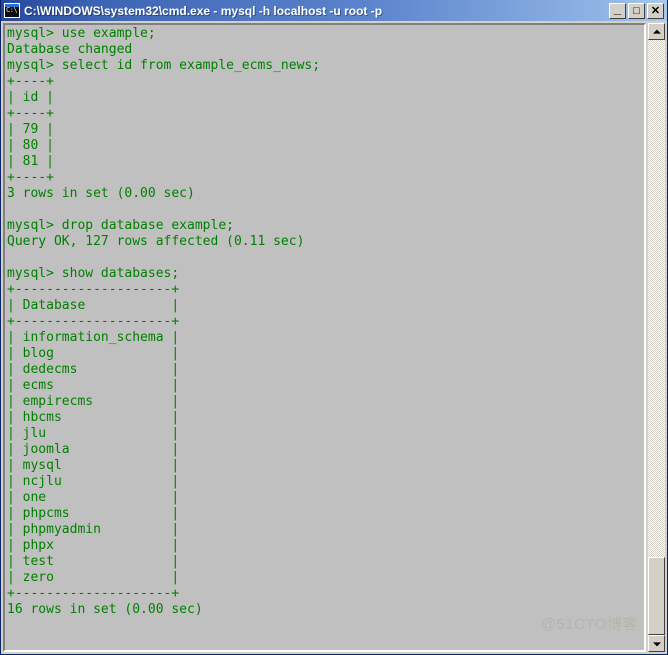  Describe the element at coordinates (93, 513) in the screenshot. I see `console-line: | phpcms |` at that location.